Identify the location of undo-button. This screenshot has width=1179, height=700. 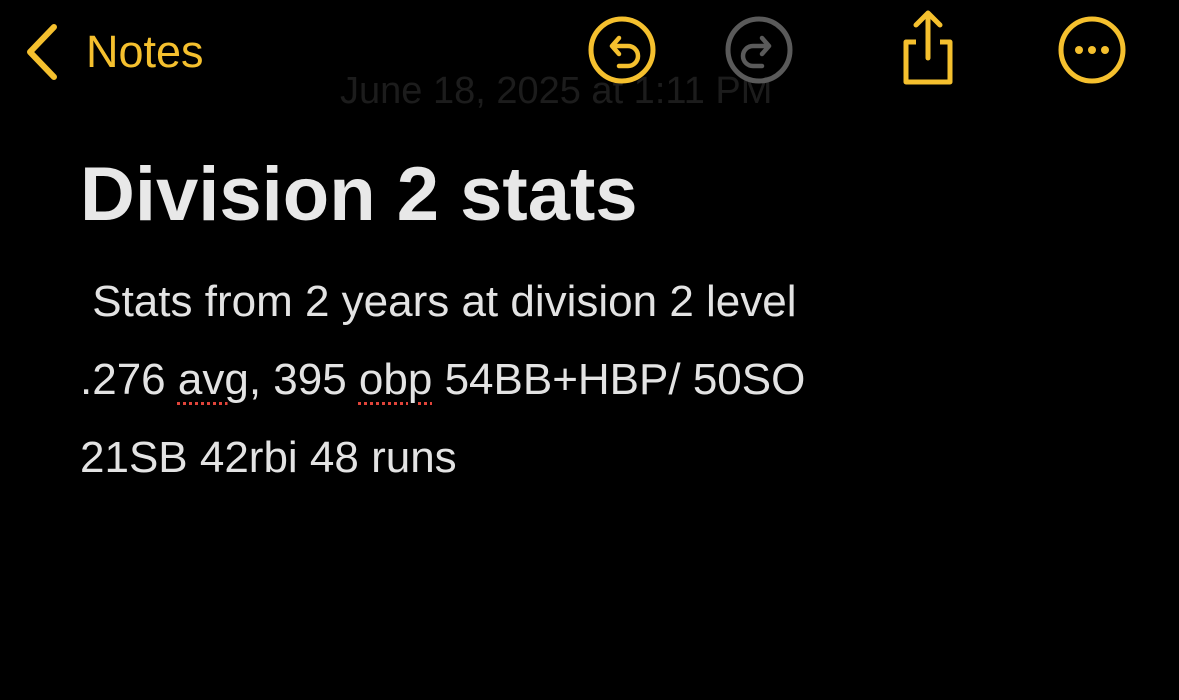
(622, 52).